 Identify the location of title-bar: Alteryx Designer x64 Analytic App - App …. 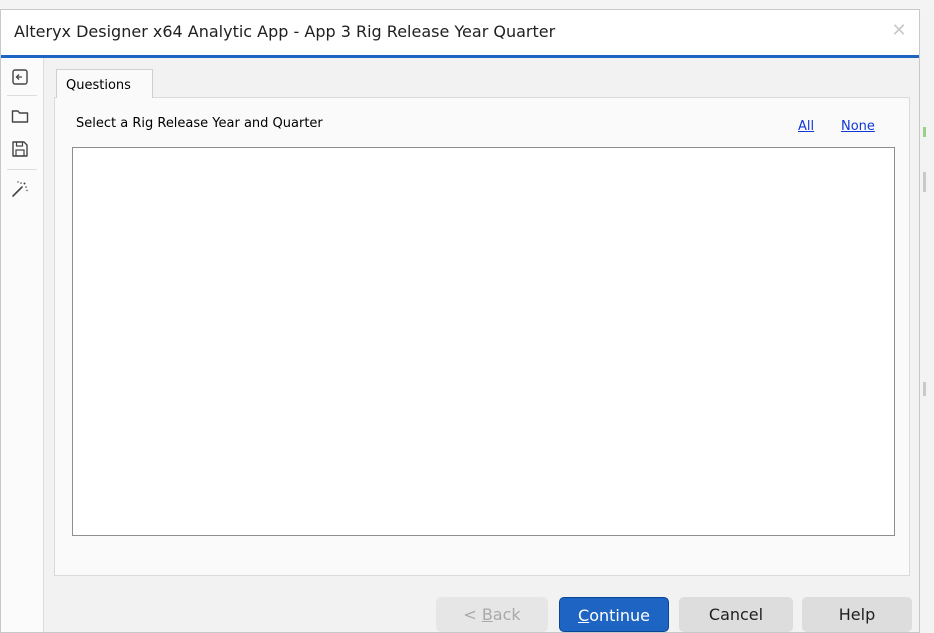
(460, 34).